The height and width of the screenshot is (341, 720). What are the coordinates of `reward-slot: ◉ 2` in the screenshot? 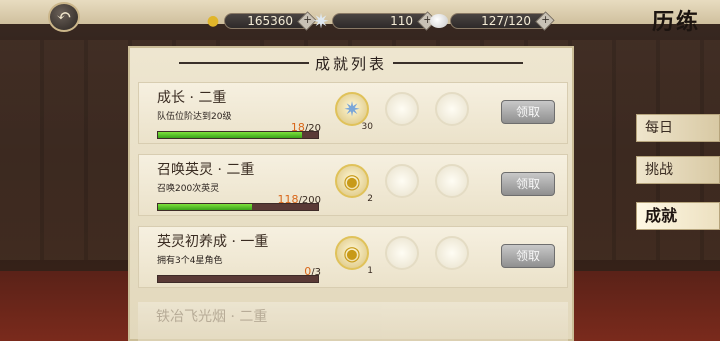 It's located at (354, 184).